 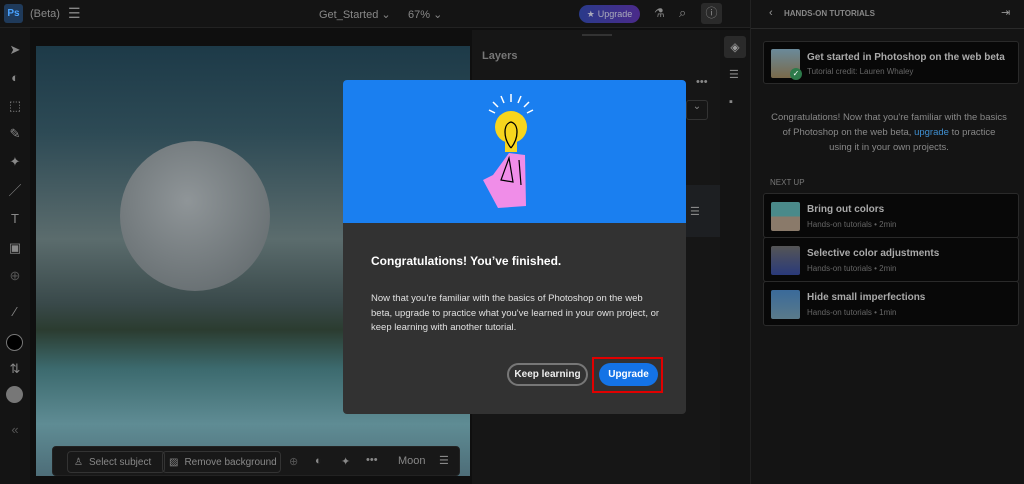 I want to click on back-icon: ‹, so click(x=771, y=13).